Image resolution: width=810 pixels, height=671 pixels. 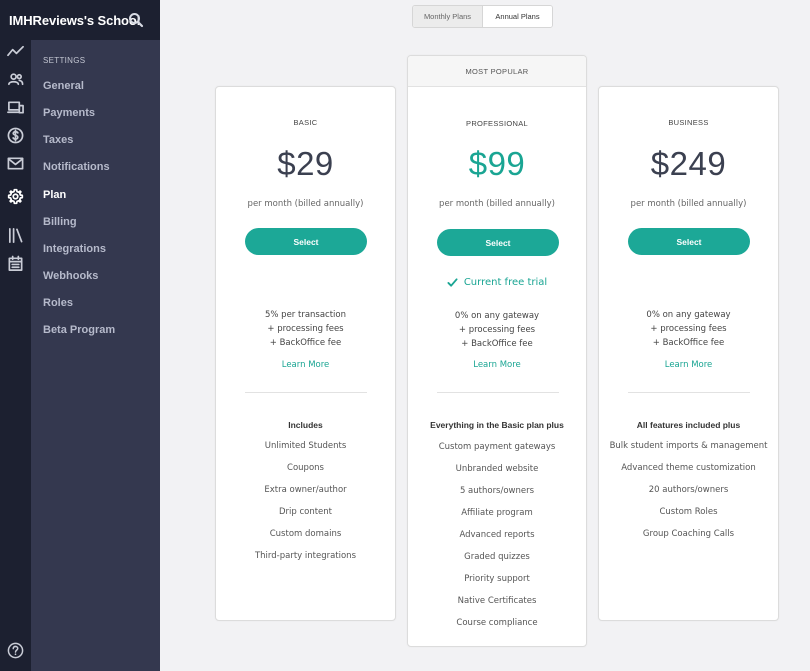 What do you see at coordinates (305, 556) in the screenshot?
I see `feature-item: Third-party integrations` at bounding box center [305, 556].